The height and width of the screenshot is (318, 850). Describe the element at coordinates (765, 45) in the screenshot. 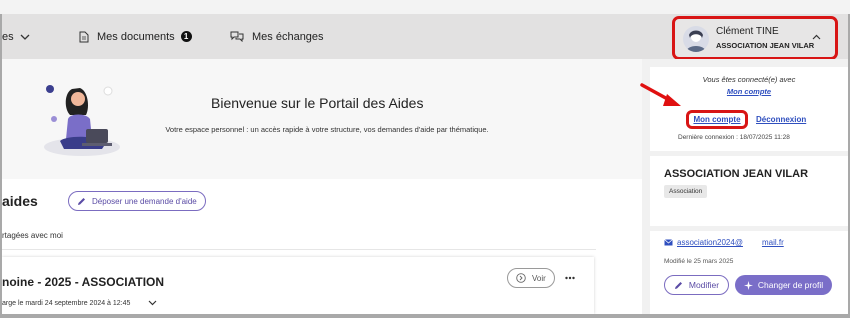

I see `user-organization: ASSOCIATION JEAN VILAR` at that location.